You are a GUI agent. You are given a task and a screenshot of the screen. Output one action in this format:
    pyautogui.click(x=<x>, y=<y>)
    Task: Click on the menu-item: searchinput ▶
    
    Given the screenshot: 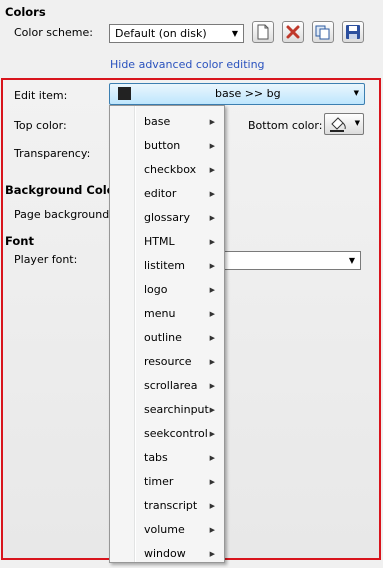 What is the action you would take?
    pyautogui.click(x=167, y=410)
    